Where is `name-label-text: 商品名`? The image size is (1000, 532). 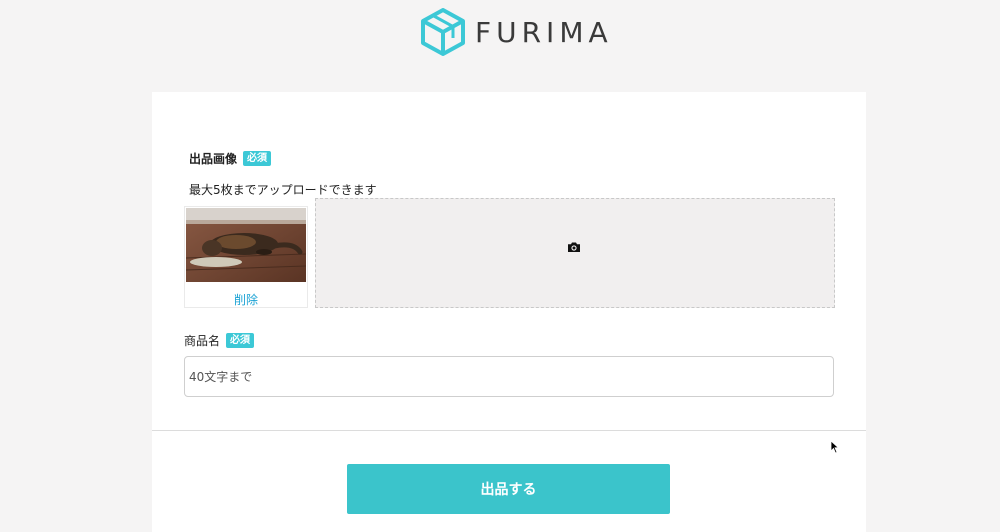
name-label-text: 商品名 is located at coordinates (202, 341).